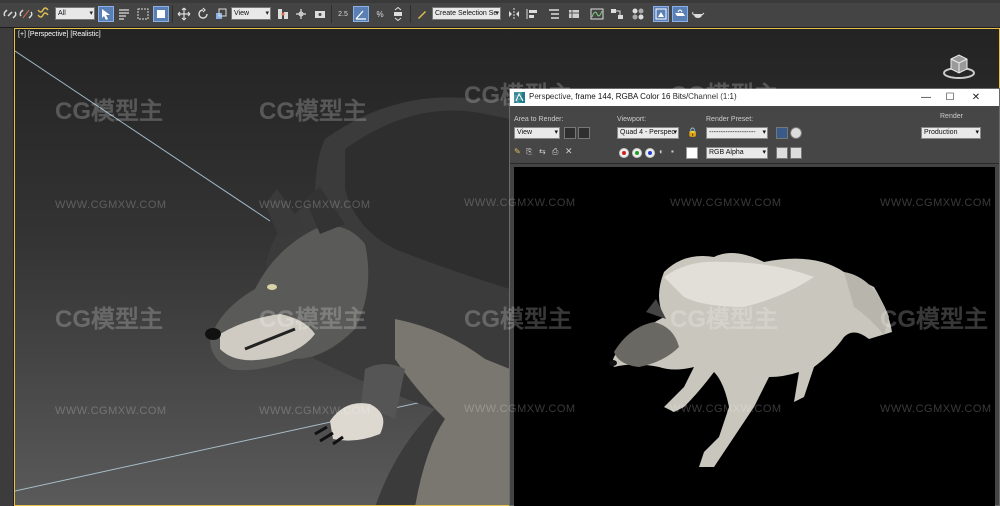  I want to click on percent-snap-button: %, so click(380, 14).